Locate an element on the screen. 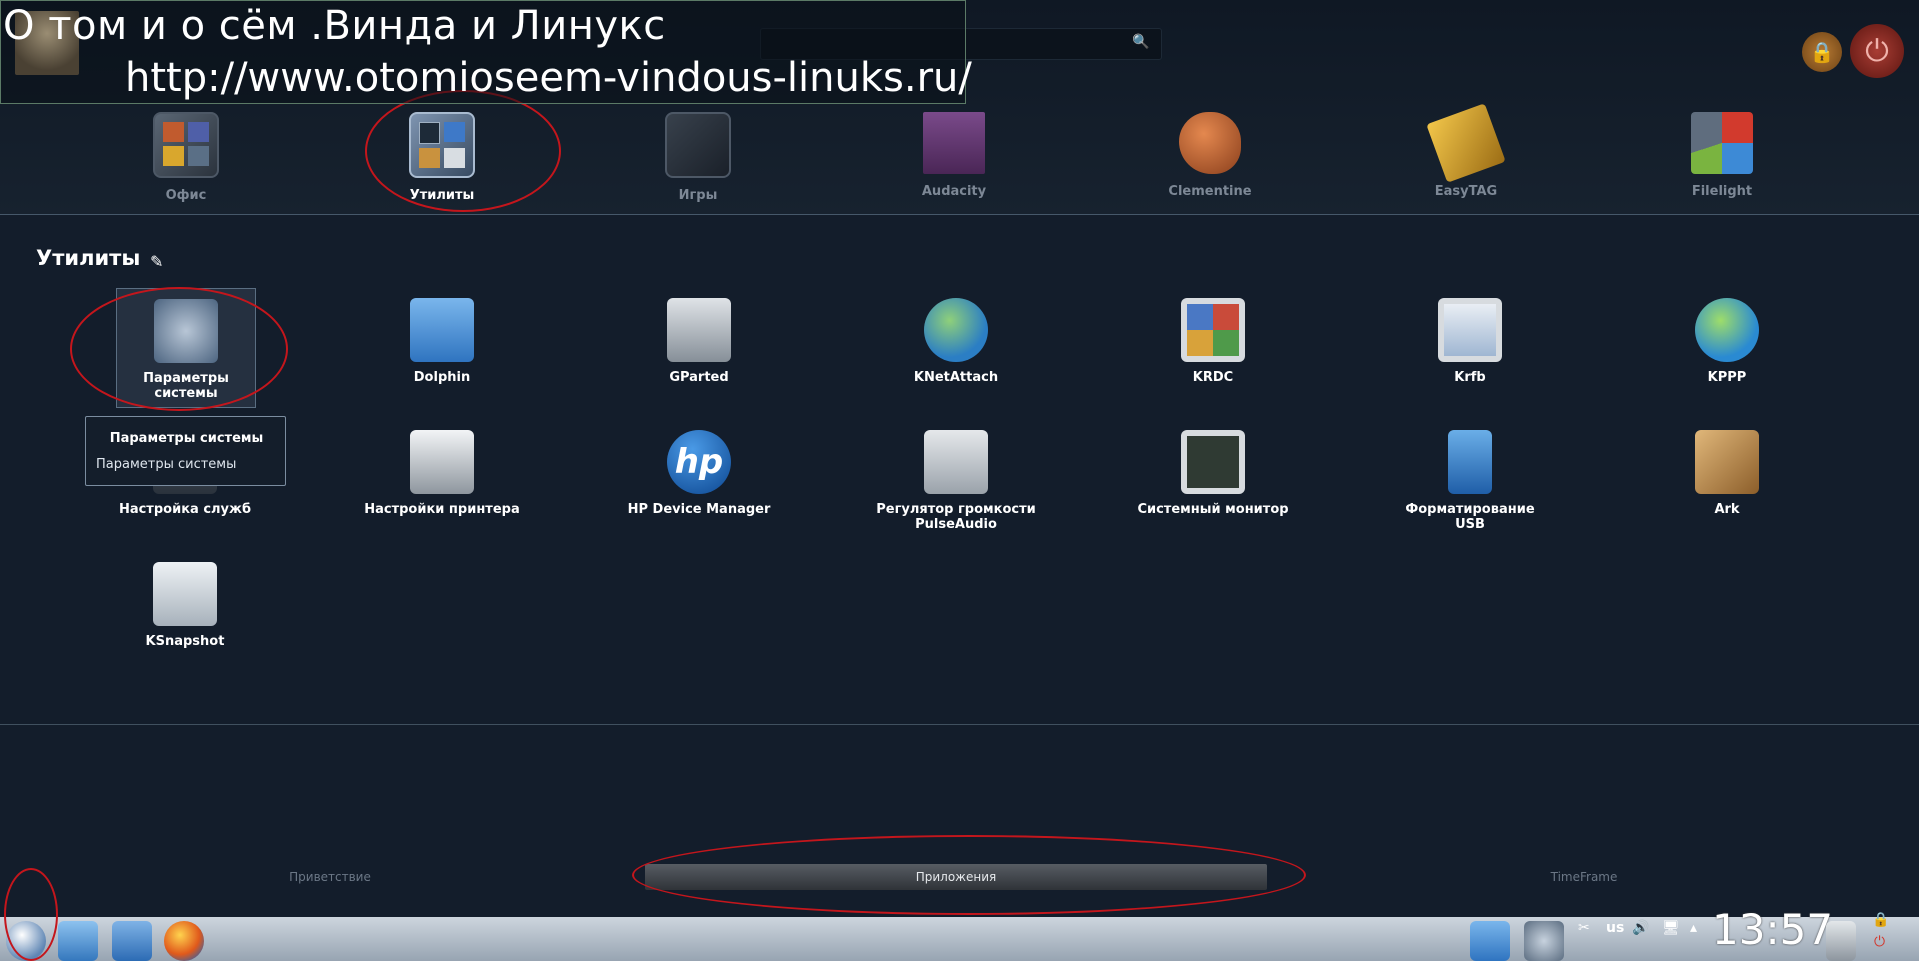 This screenshot has height=961, width=1919. app-hp-device-manager: hp HP Device Manager is located at coordinates (699, 473).